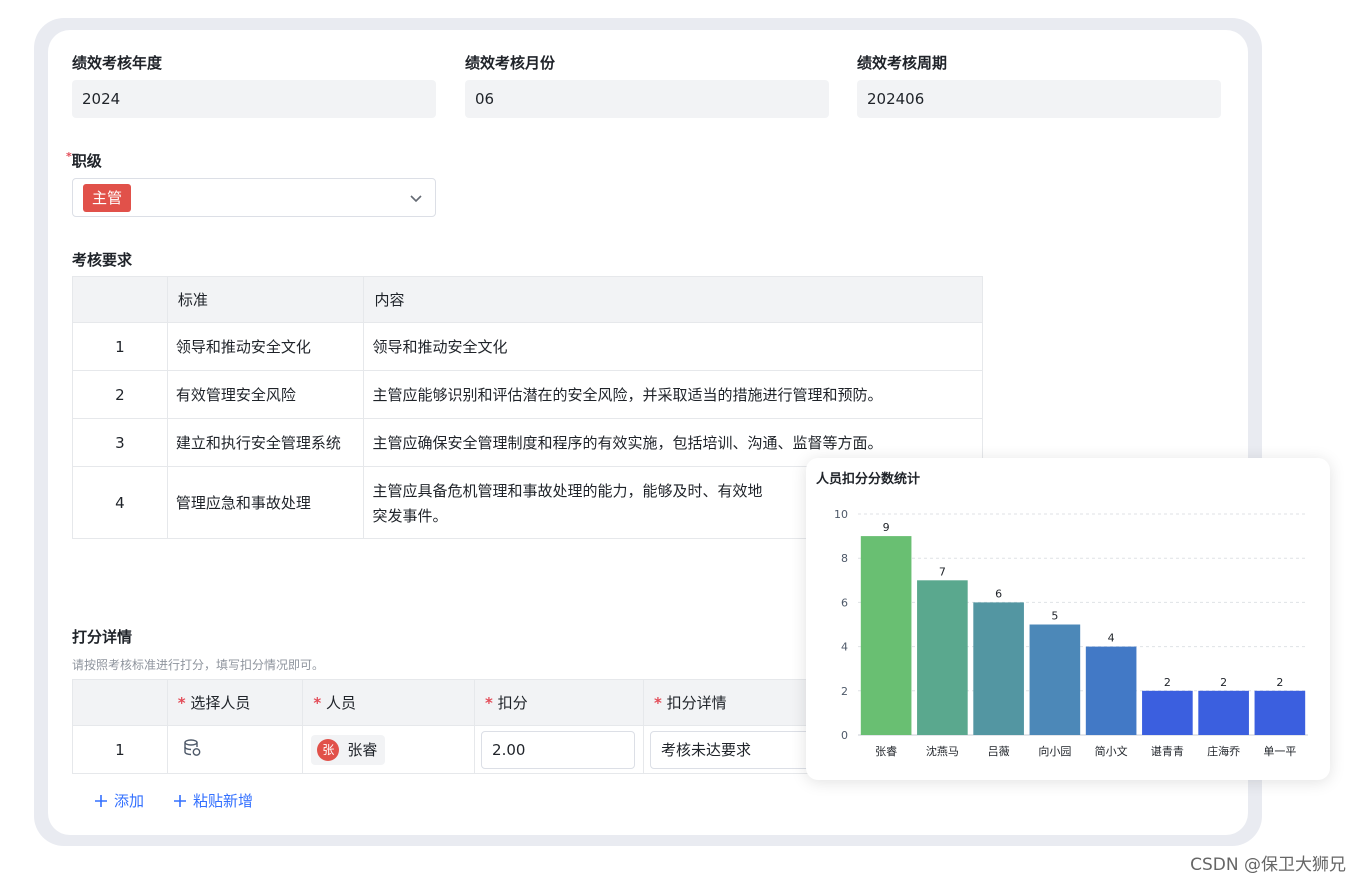 This screenshot has width=1362, height=880. Describe the element at coordinates (844, 647) in the screenshot. I see `y-tick-label: 4` at that location.